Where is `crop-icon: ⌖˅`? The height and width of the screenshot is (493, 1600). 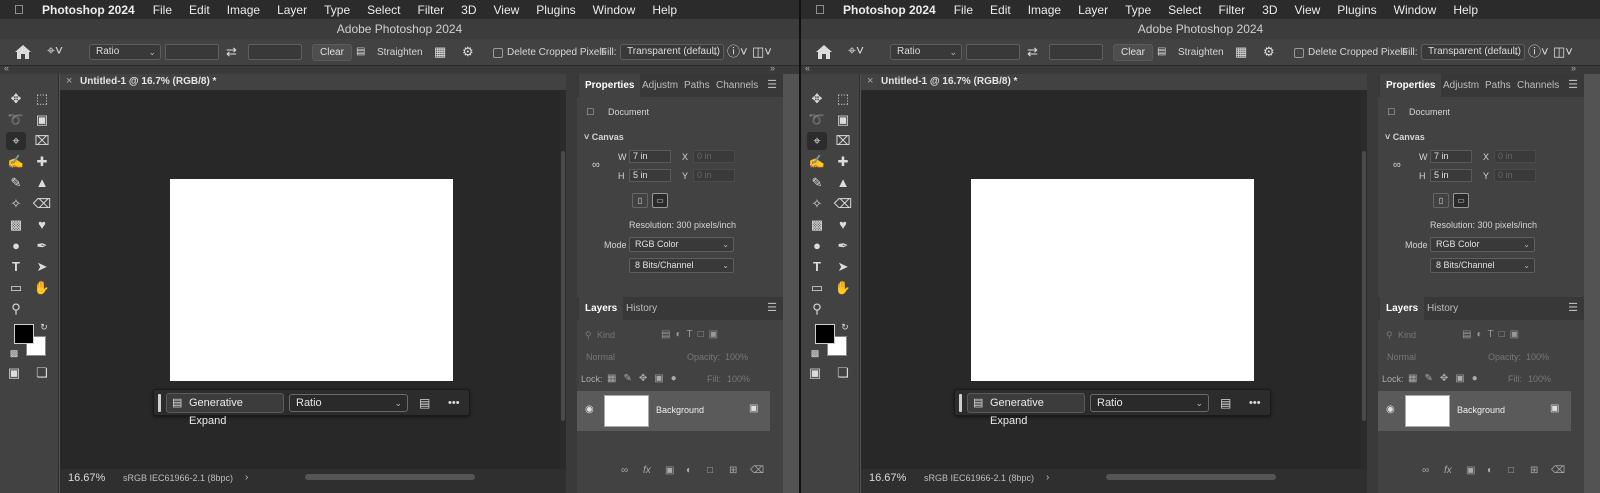 crop-icon: ⌖˅ is located at coordinates (856, 50).